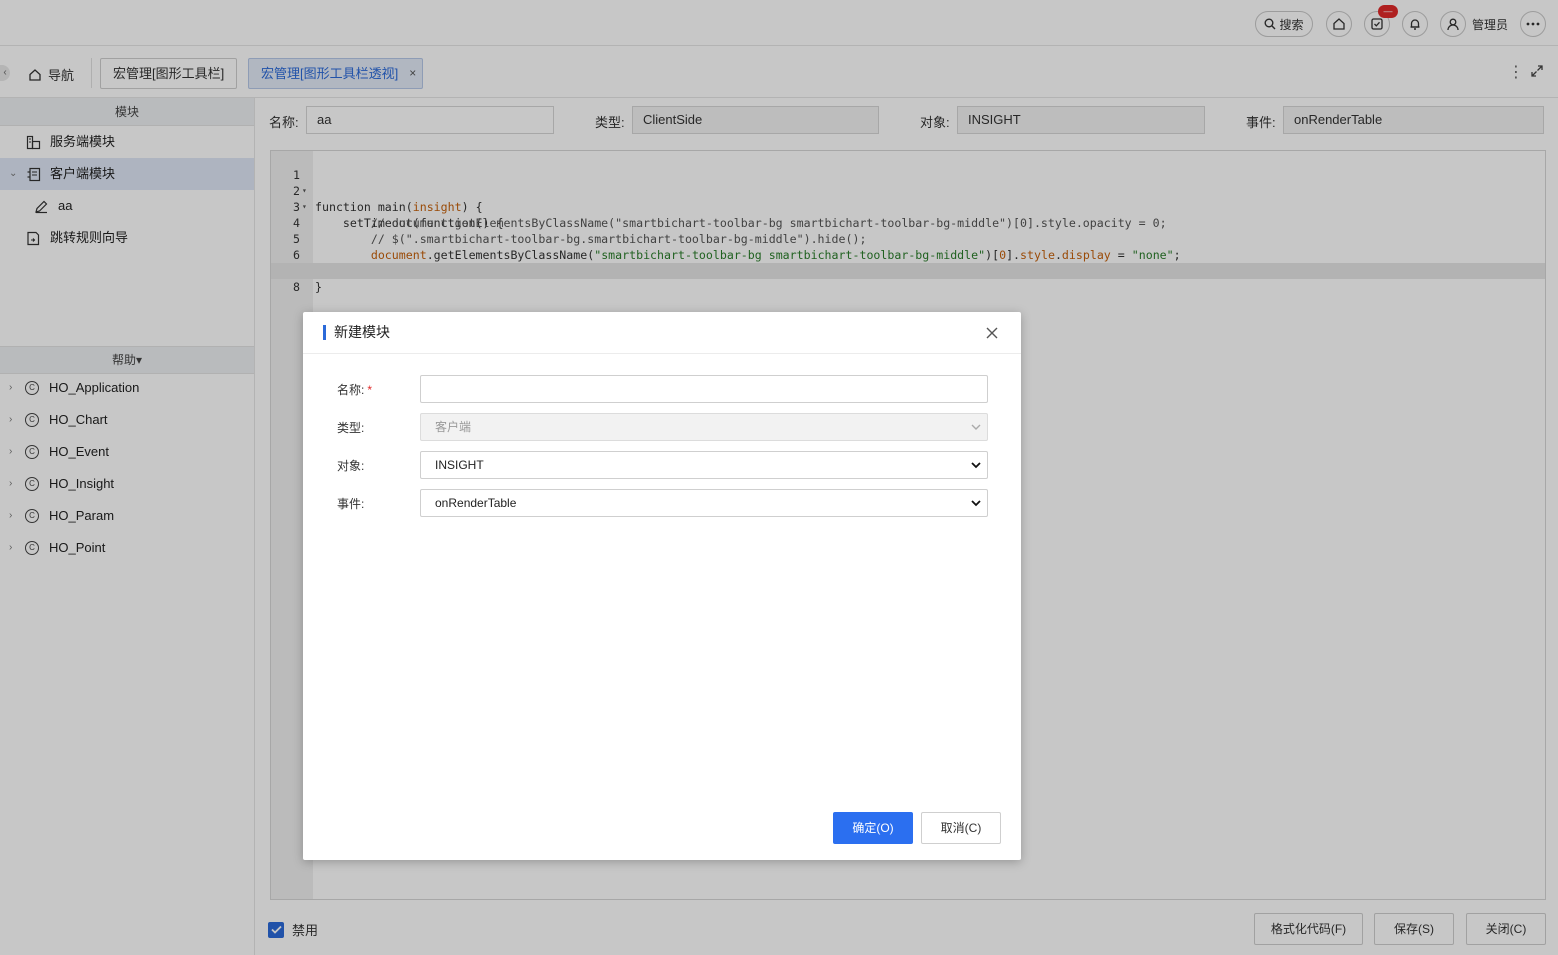  Describe the element at coordinates (351, 504) in the screenshot. I see `dialog-event-label: 事件:` at that location.